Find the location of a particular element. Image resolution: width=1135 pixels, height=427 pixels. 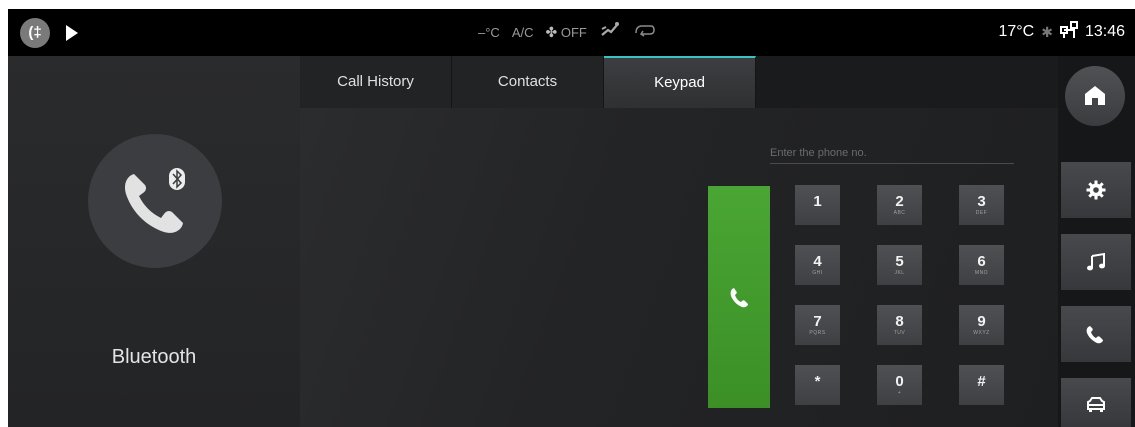

key-digit: # is located at coordinates (981, 381).